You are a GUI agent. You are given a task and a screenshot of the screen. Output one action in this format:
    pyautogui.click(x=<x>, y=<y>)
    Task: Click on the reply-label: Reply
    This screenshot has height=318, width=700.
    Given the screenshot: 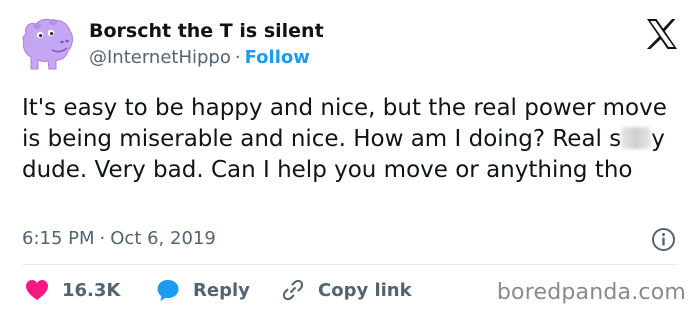 What is the action you would take?
    pyautogui.click(x=221, y=290)
    